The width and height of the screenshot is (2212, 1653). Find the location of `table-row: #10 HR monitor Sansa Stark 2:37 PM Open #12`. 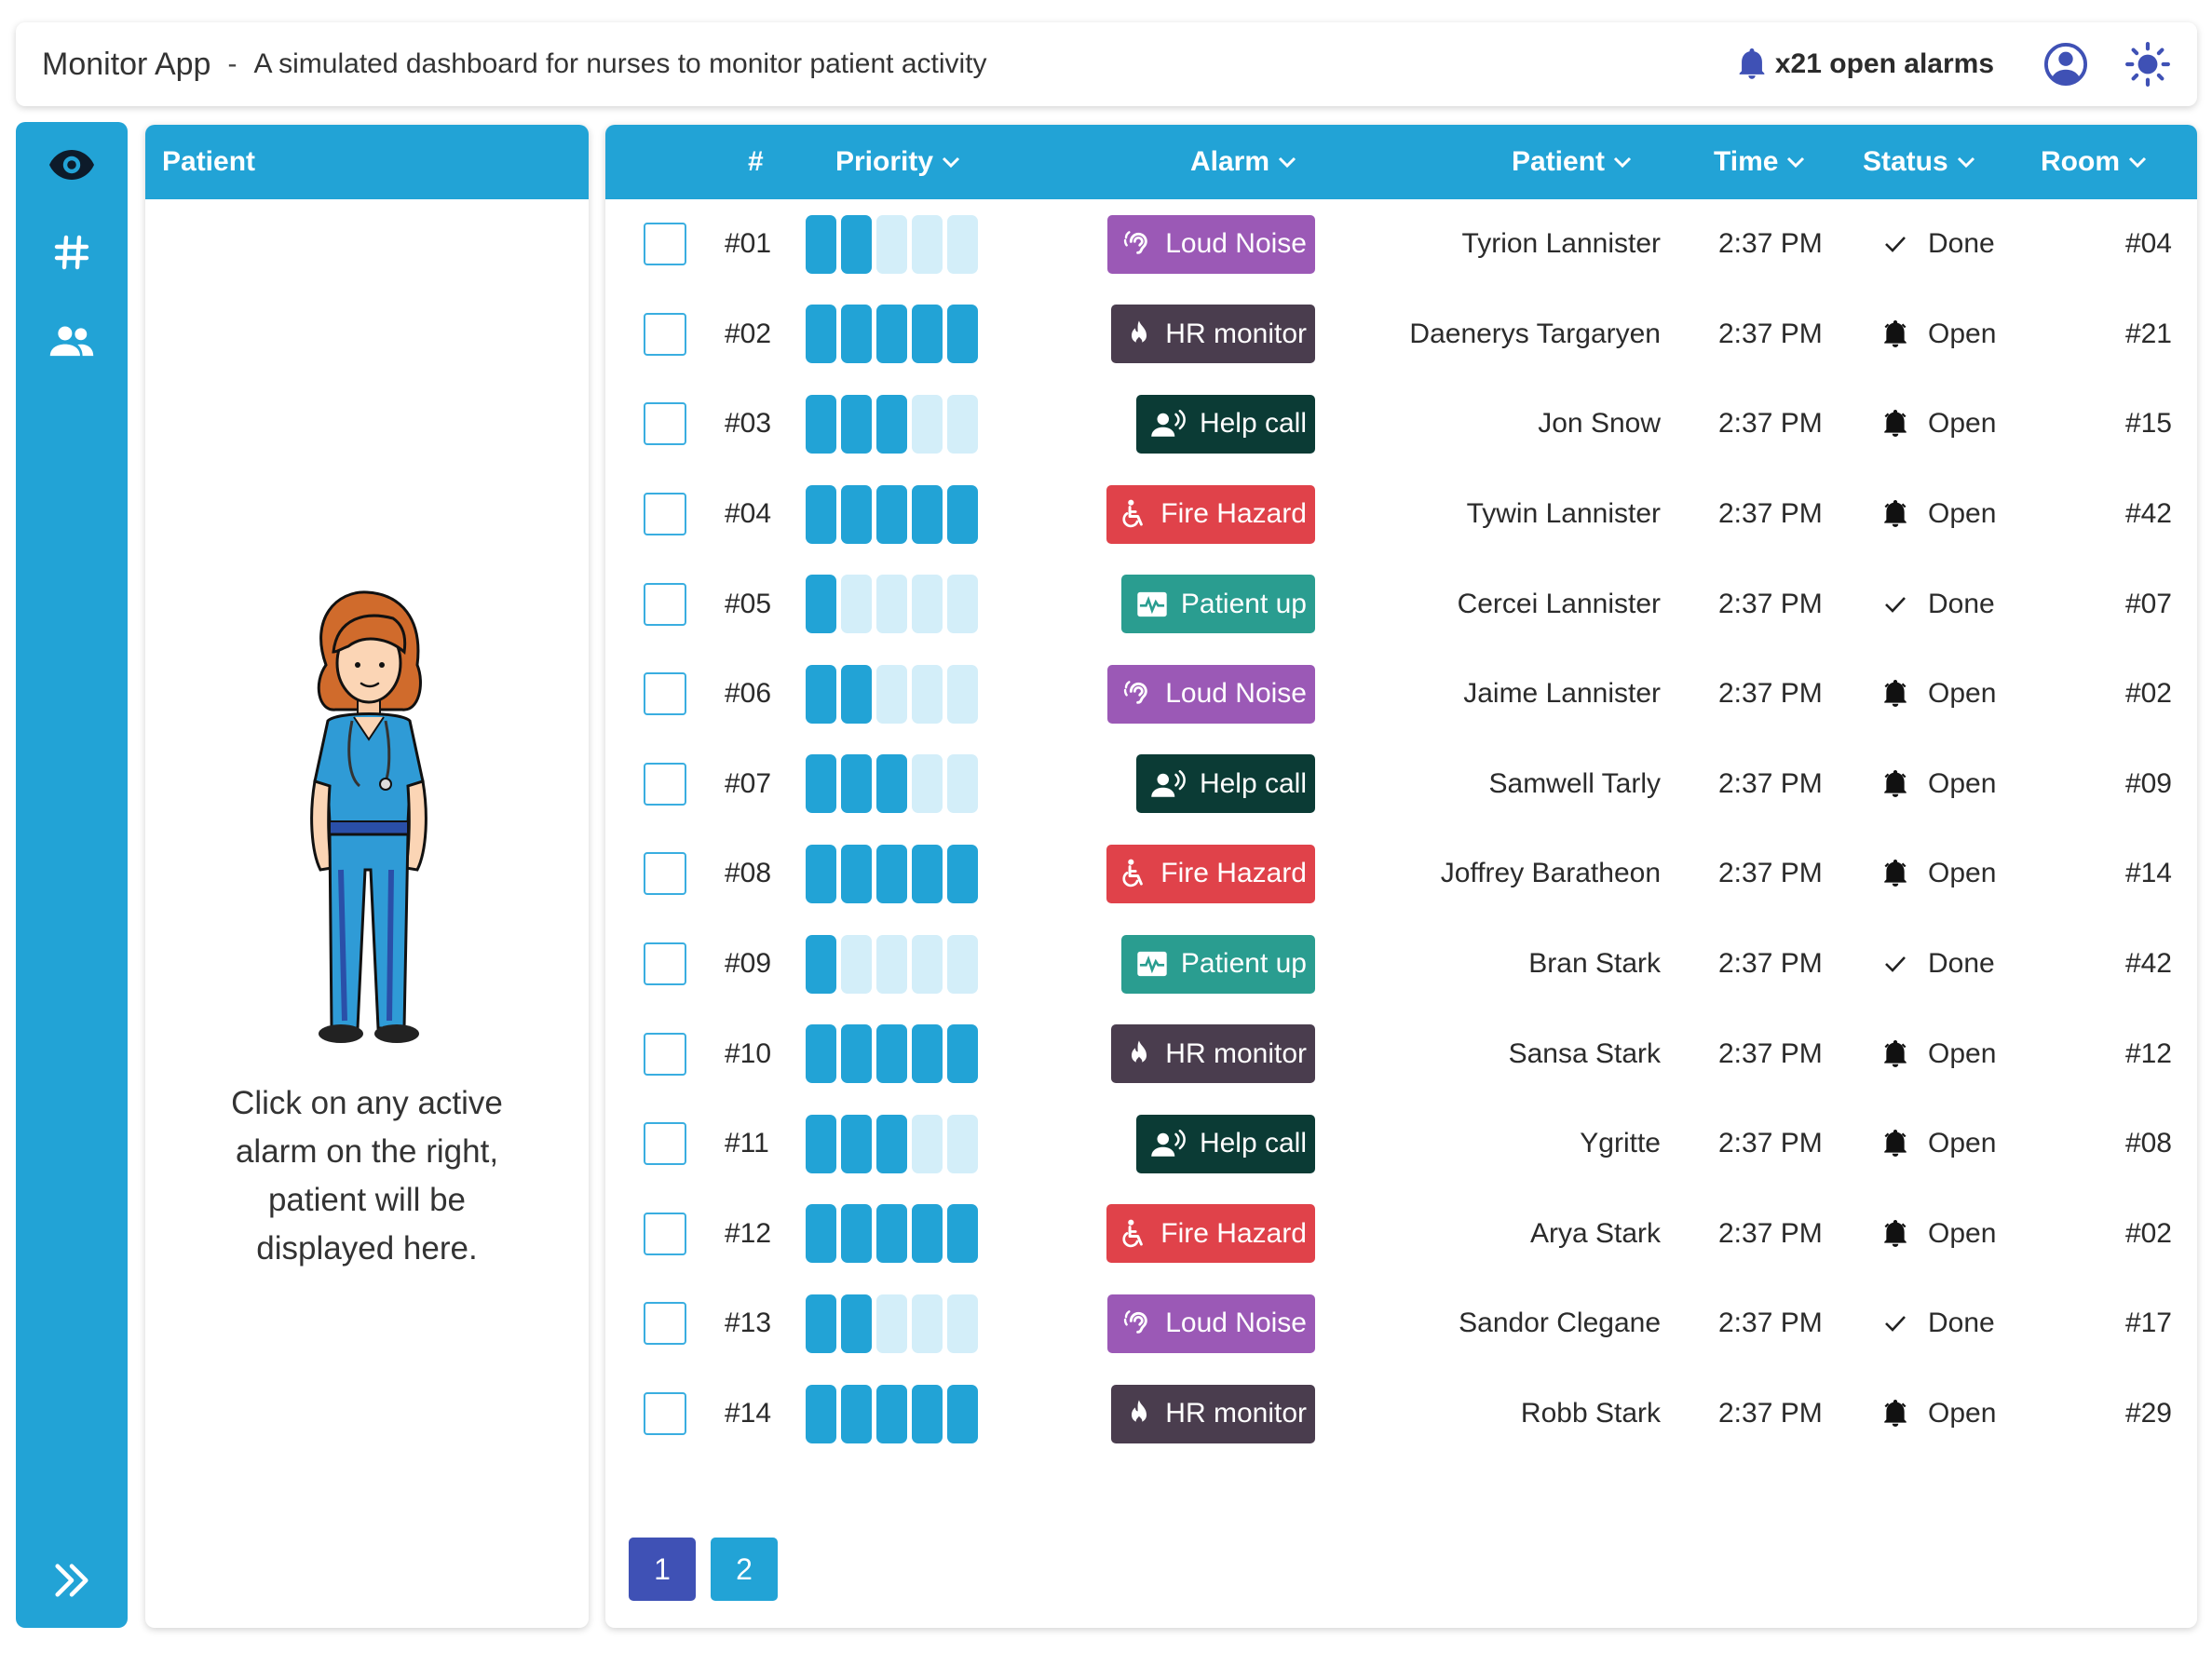

table-row: #10 HR monitor Sansa Stark 2:37 PM Open #12 is located at coordinates (1401, 1054).